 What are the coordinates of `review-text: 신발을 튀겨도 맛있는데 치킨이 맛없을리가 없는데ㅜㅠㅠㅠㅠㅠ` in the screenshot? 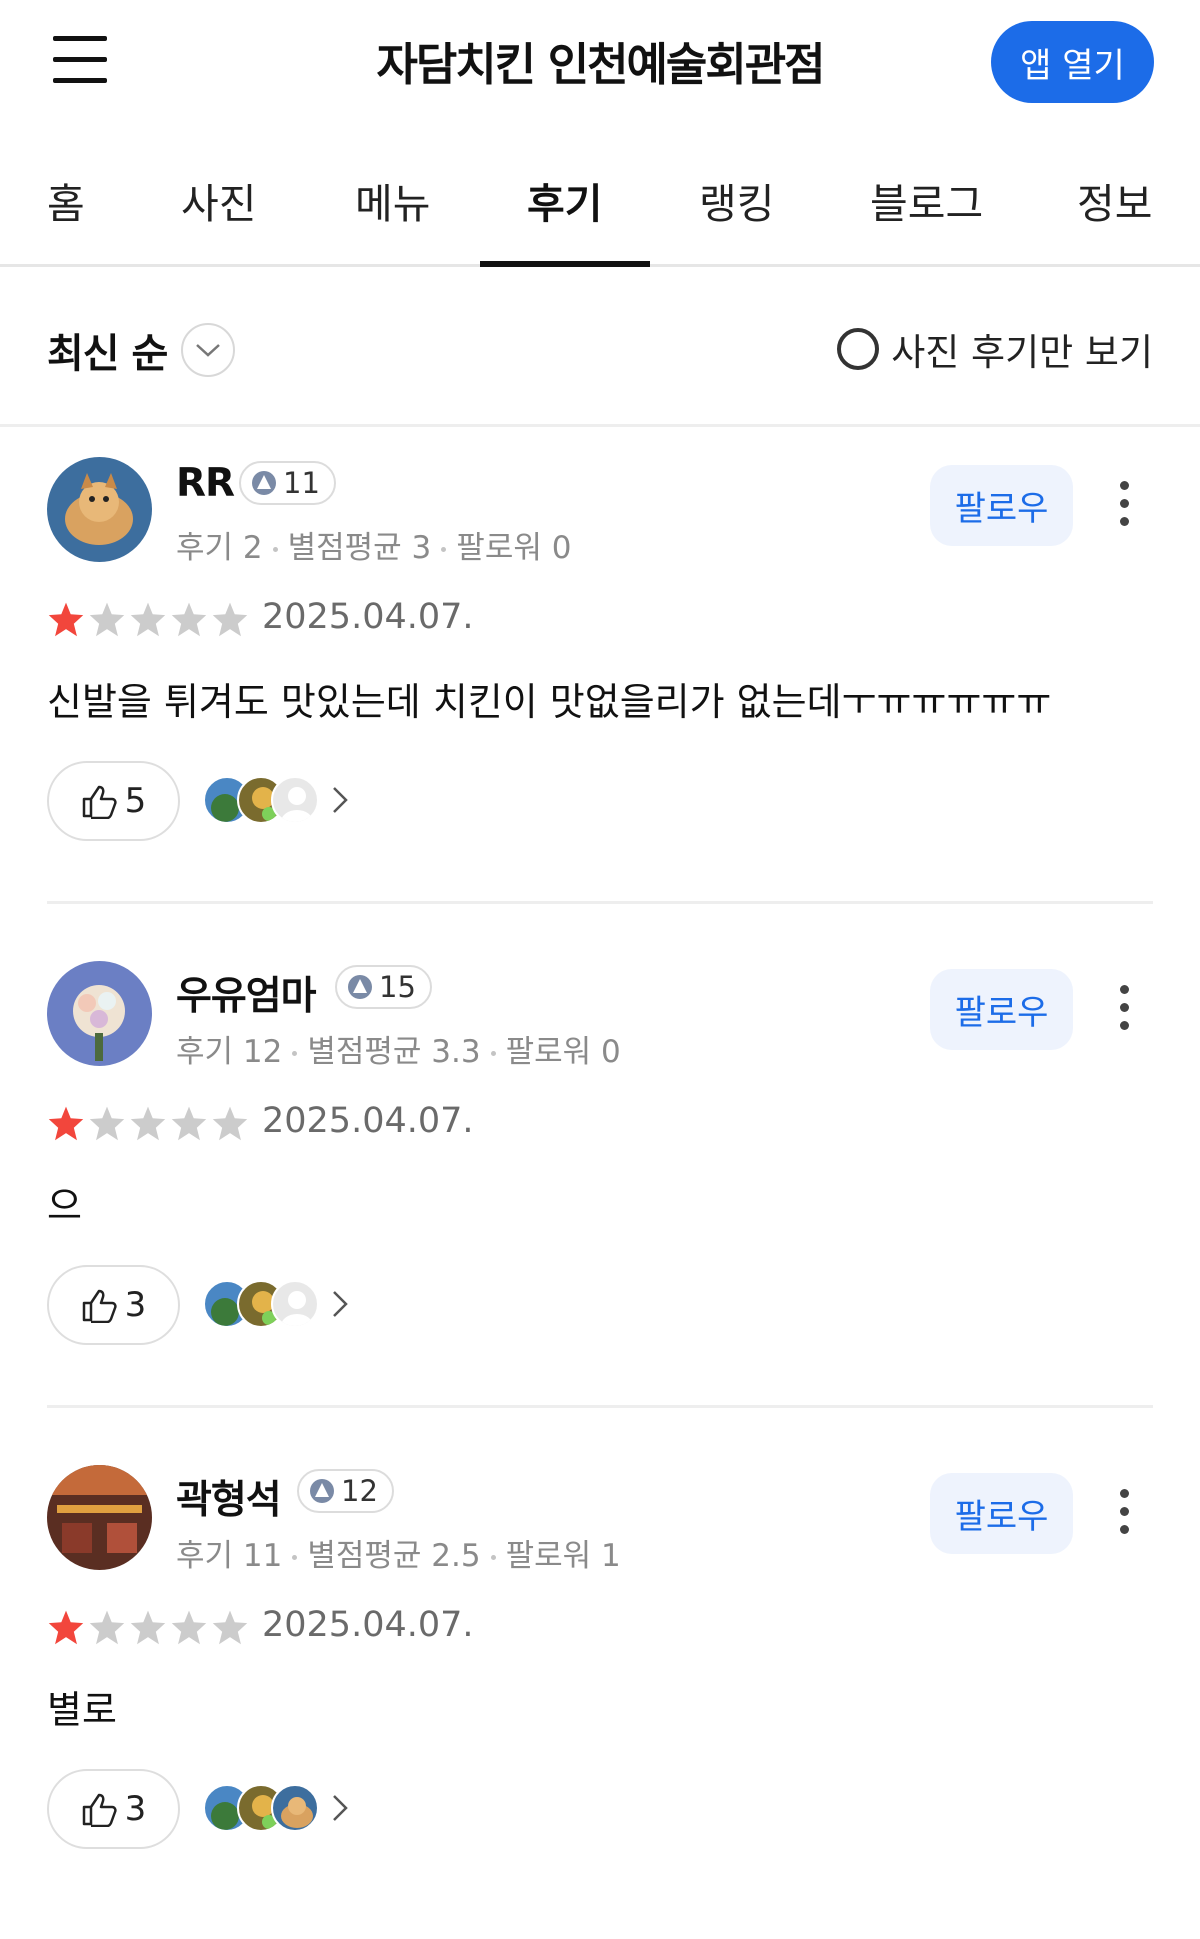 It's located at (549, 702).